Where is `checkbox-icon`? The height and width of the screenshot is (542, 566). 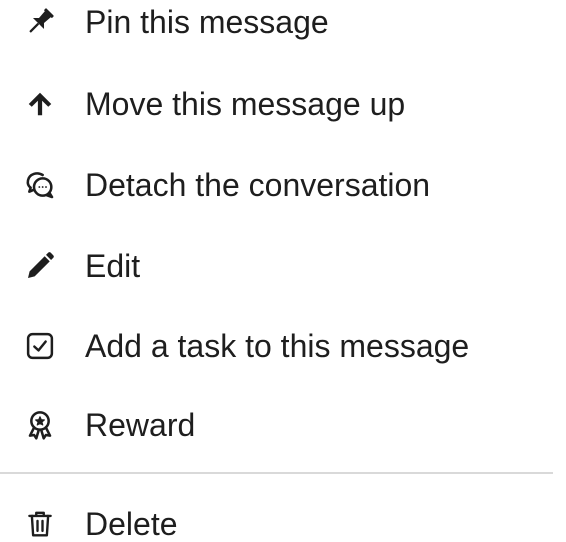 checkbox-icon is located at coordinates (40, 346).